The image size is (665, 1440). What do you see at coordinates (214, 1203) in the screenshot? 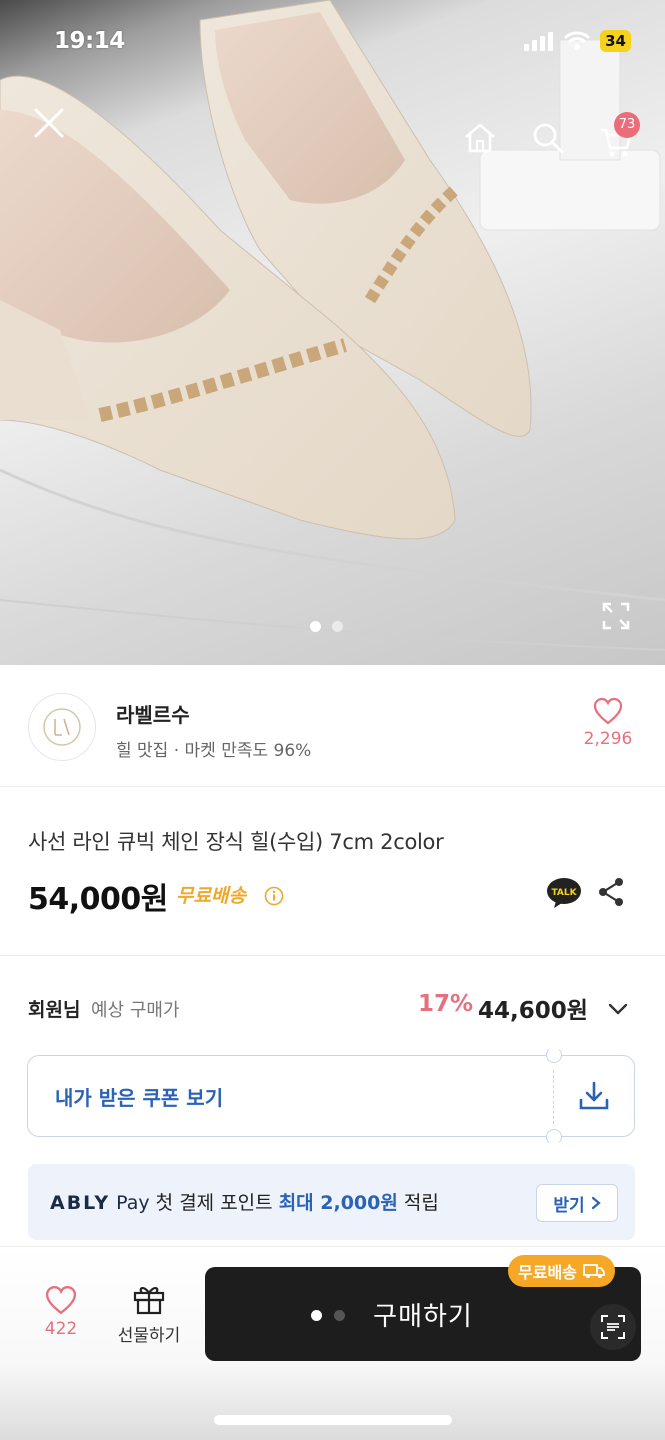
I see `ably-text-before: 첫 결제 포인트` at bounding box center [214, 1203].